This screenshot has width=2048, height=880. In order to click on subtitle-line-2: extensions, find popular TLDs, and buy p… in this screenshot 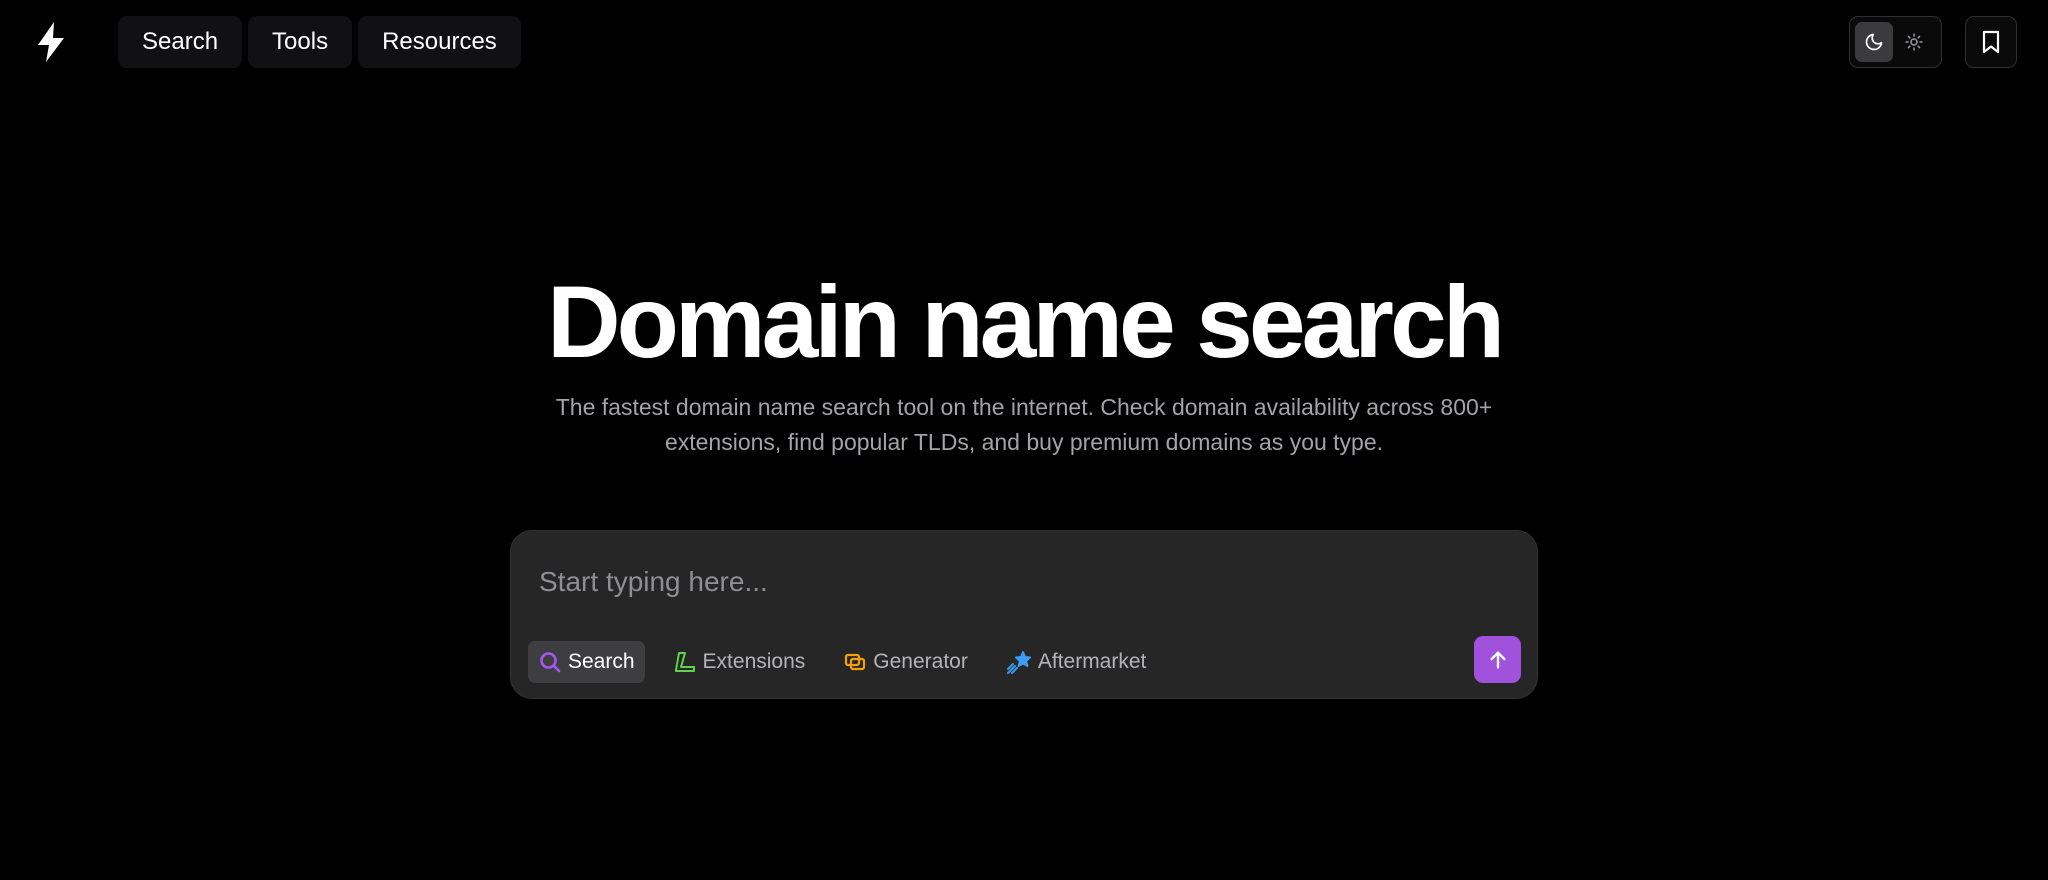, I will do `click(1024, 442)`.